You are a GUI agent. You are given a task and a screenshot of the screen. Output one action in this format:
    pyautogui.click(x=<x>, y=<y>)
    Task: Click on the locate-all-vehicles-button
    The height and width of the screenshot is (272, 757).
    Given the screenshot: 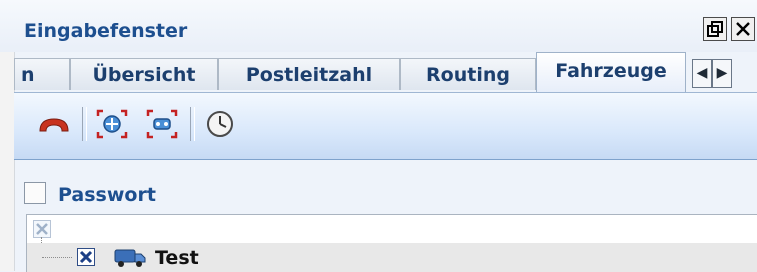 What is the action you would take?
    pyautogui.click(x=162, y=124)
    